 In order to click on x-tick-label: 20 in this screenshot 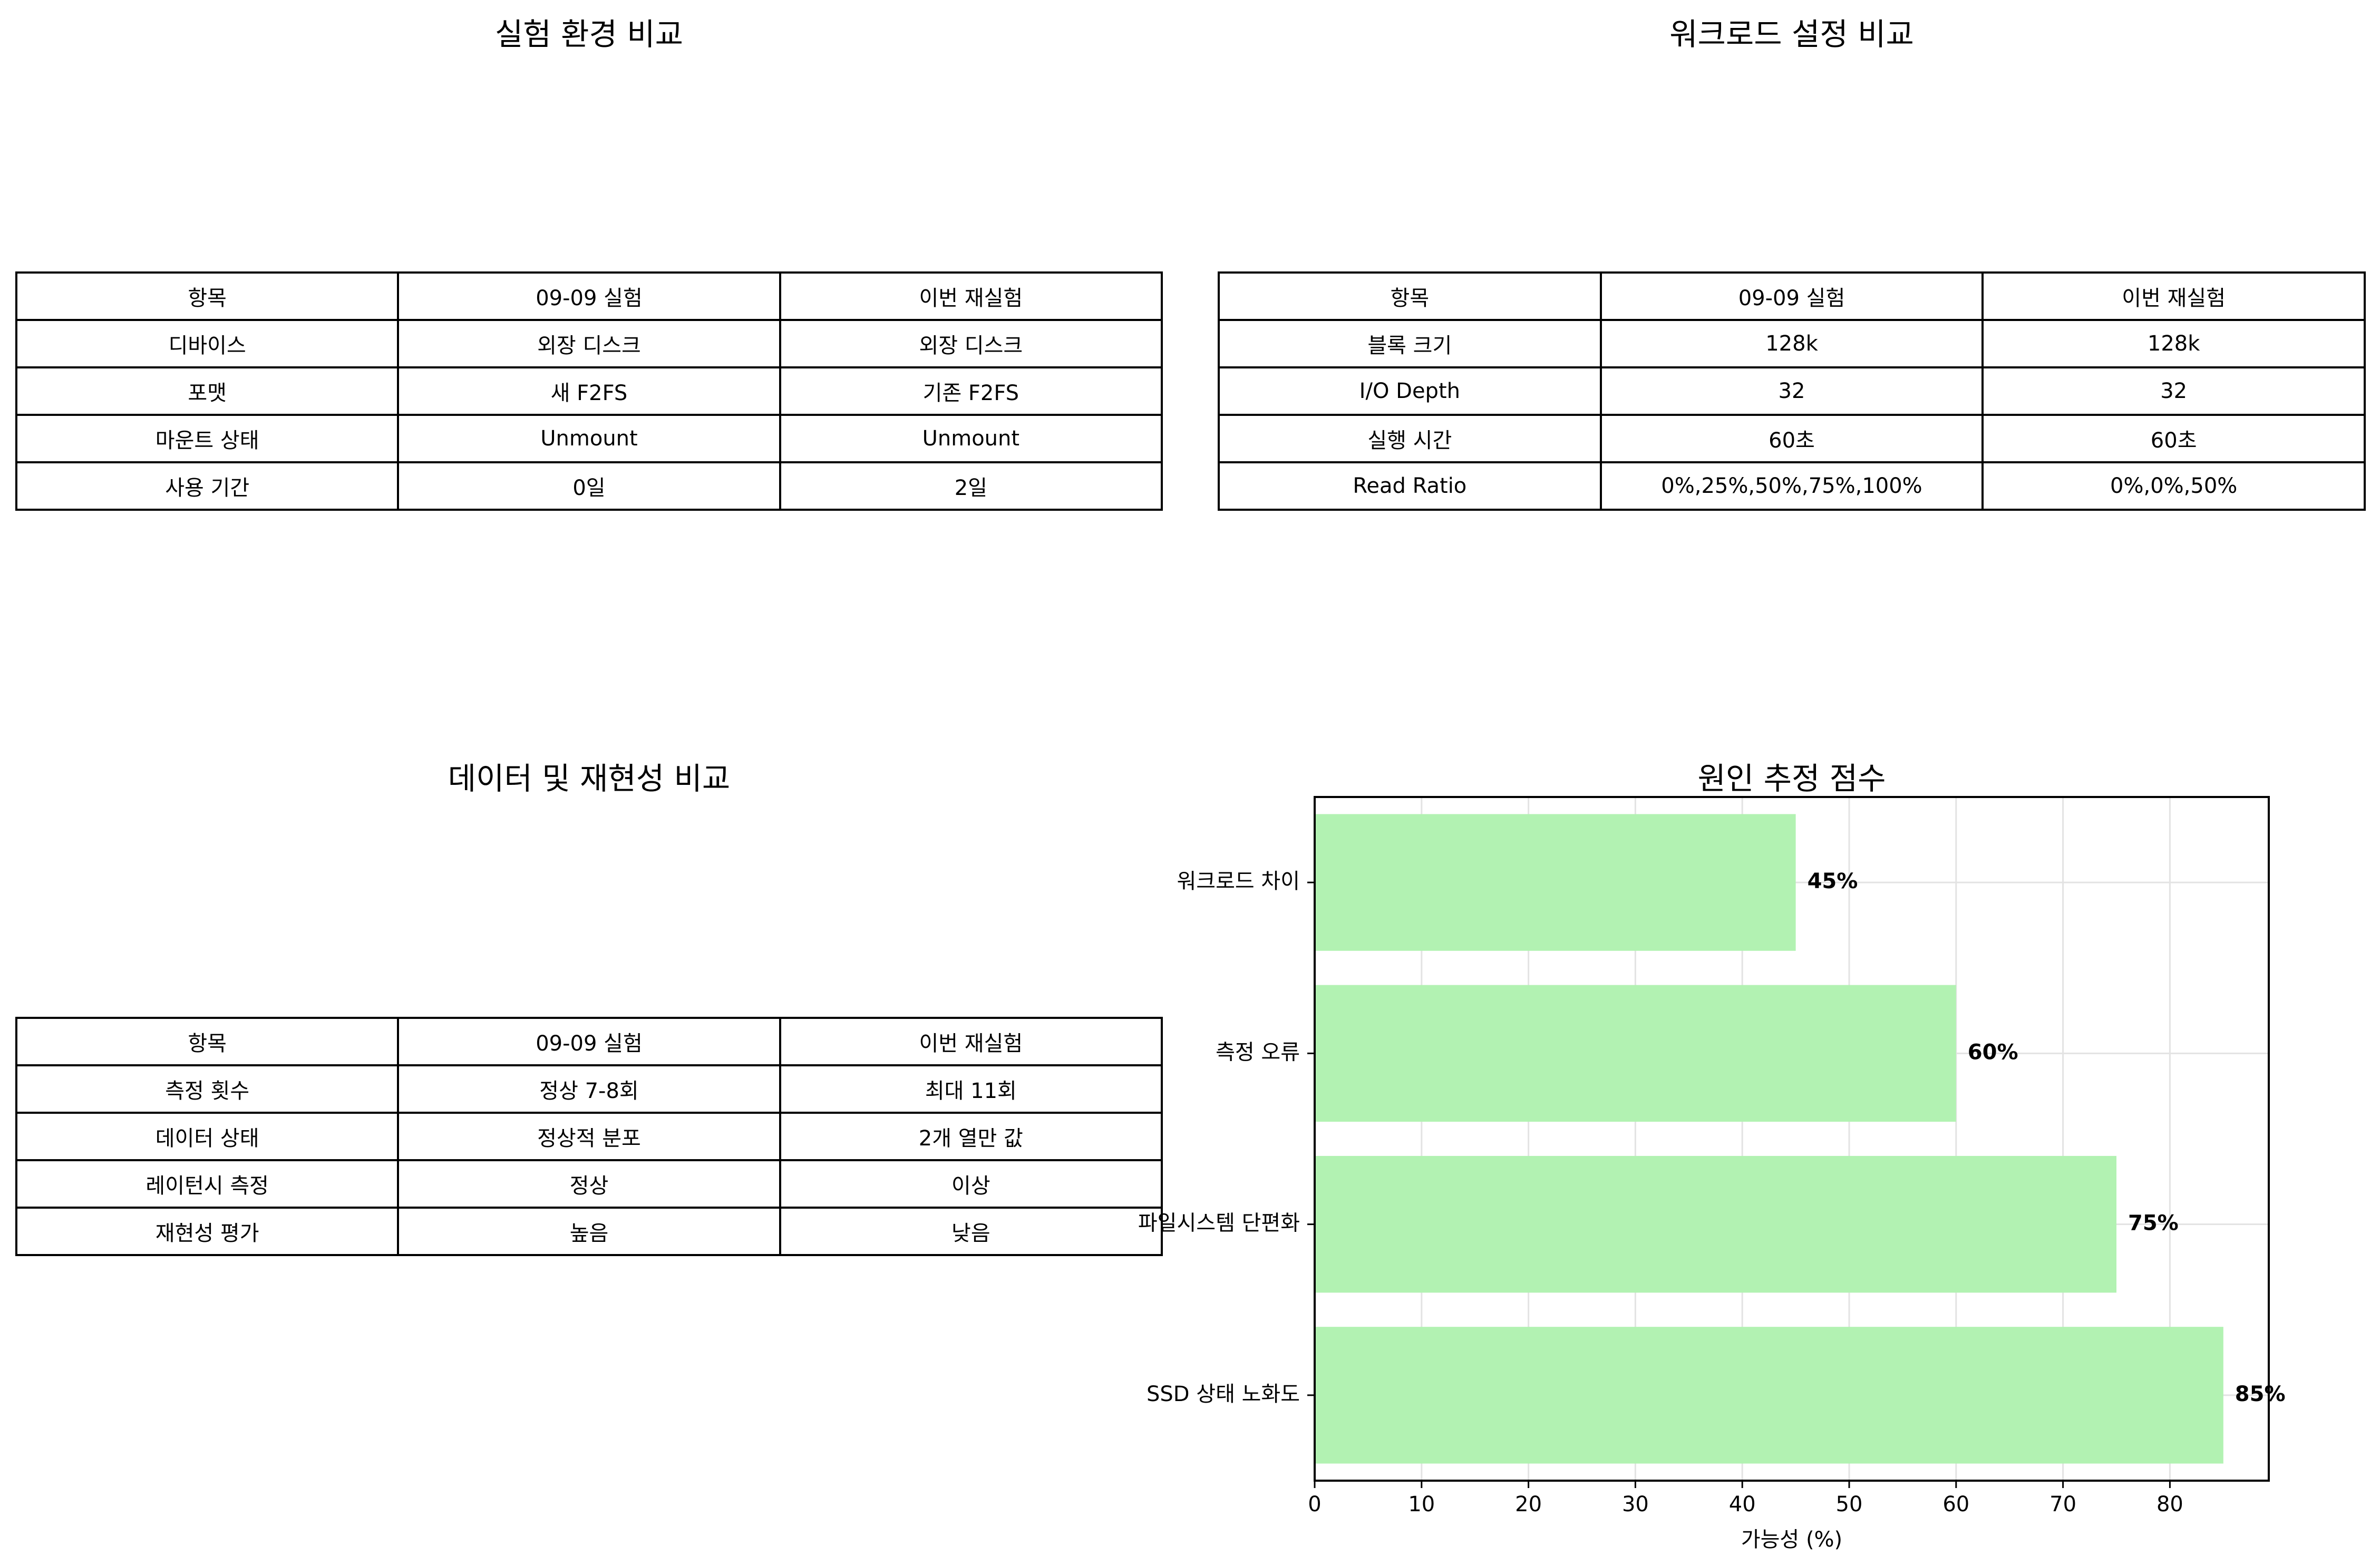, I will do `click(1529, 1504)`.